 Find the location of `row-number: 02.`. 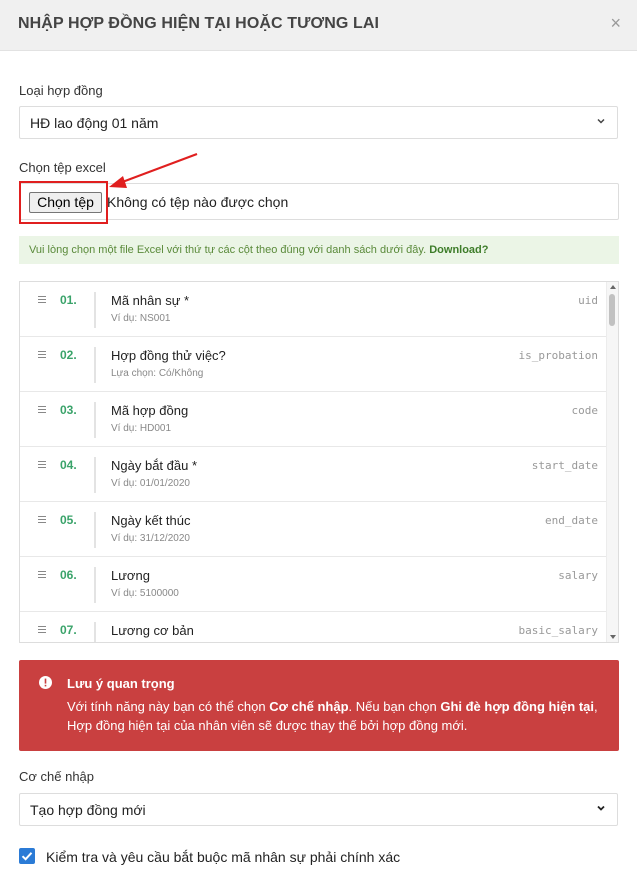

row-number: 02. is located at coordinates (68, 355).